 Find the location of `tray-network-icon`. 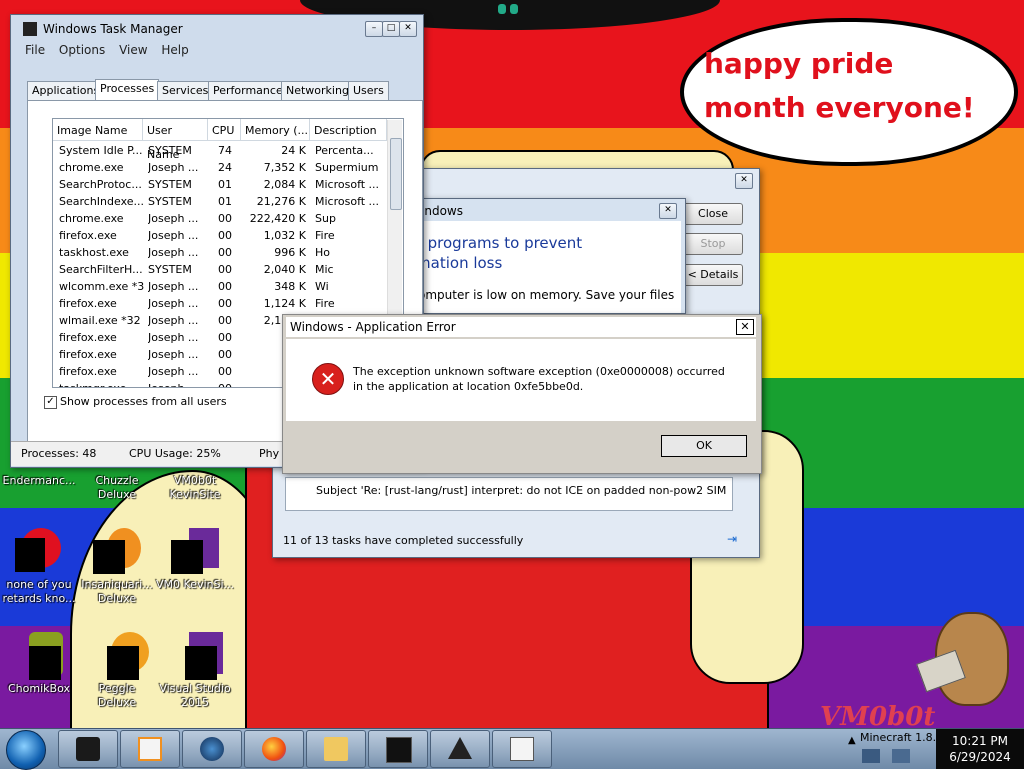

tray-network-icon is located at coordinates (871, 756).